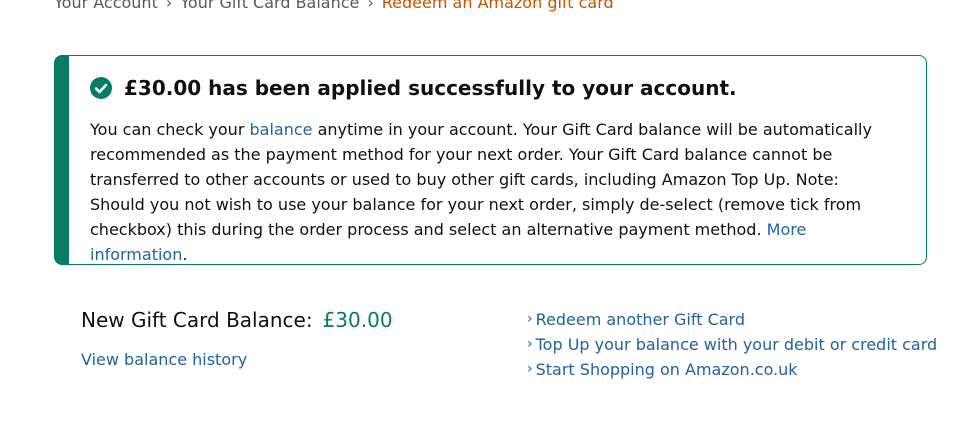  I want to click on balance-label: New Gift Card Balance:, so click(197, 320).